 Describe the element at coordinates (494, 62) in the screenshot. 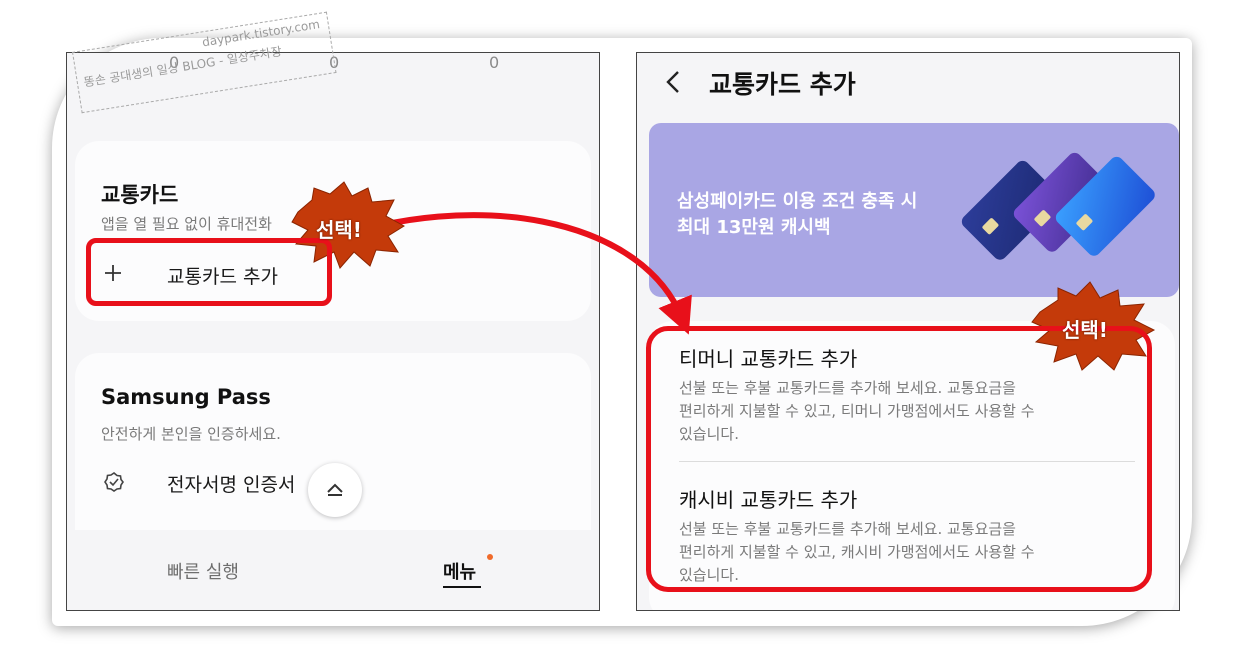

I see `count-value: 0` at that location.